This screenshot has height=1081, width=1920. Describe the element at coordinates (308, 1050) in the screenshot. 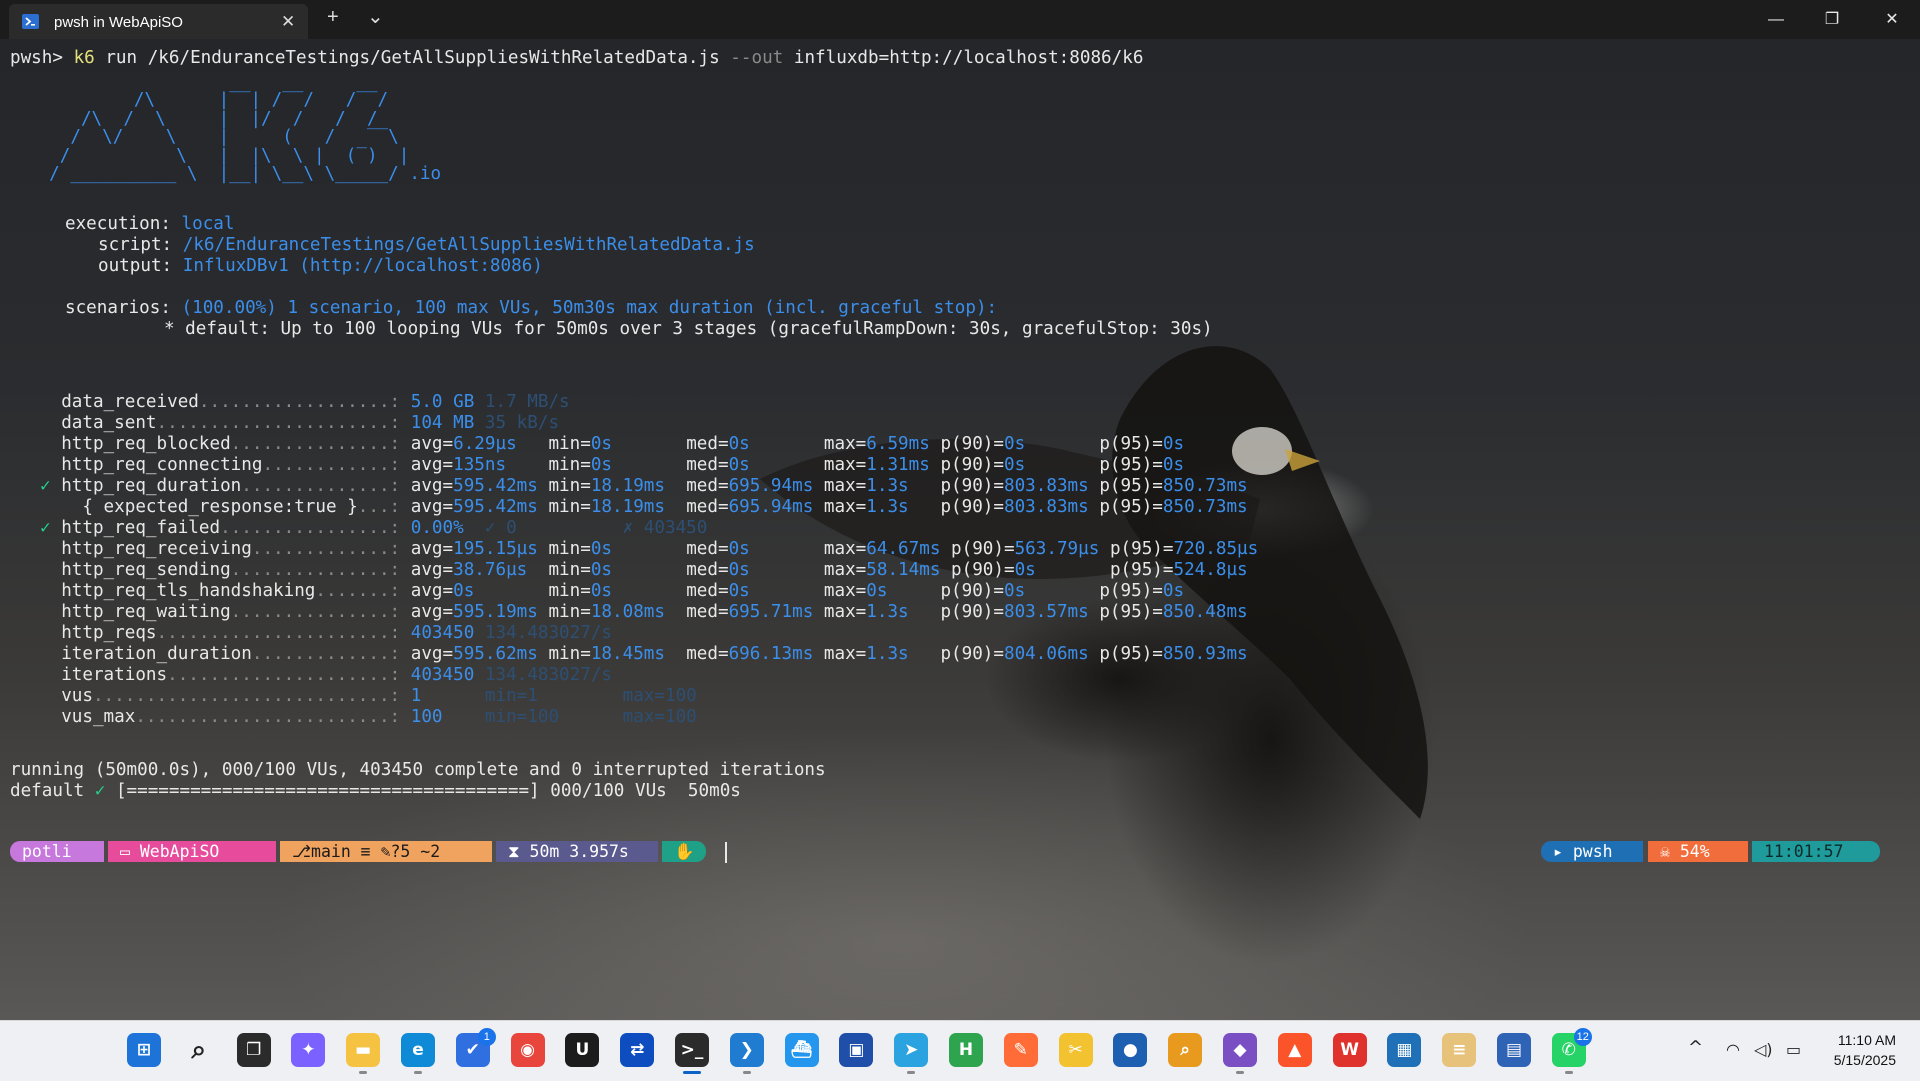

I see `copilot-icon: ✦` at that location.